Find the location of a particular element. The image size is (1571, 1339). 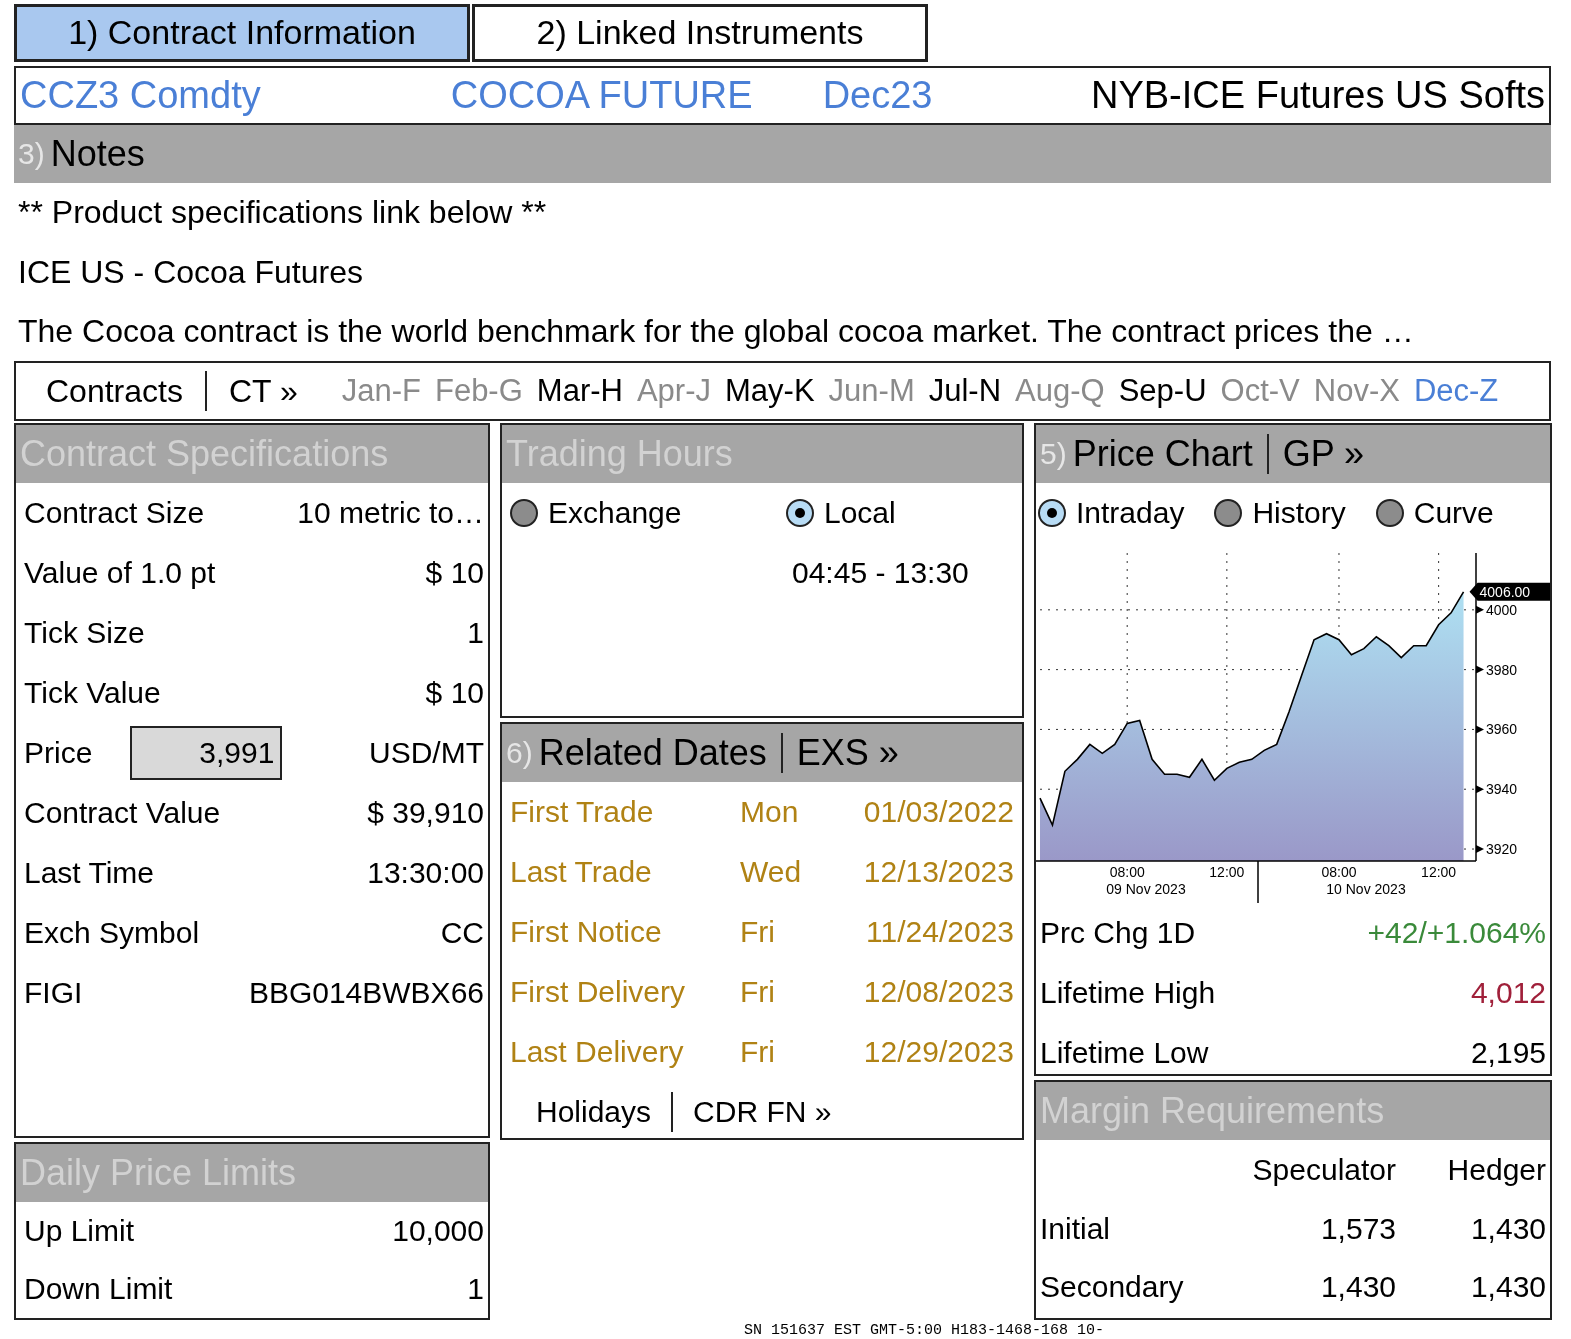

date-value: 11/24/2023 is located at coordinates (939, 932).